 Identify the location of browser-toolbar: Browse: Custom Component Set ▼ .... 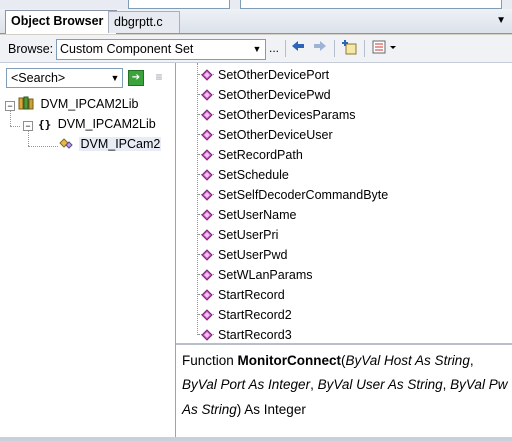
(256, 49).